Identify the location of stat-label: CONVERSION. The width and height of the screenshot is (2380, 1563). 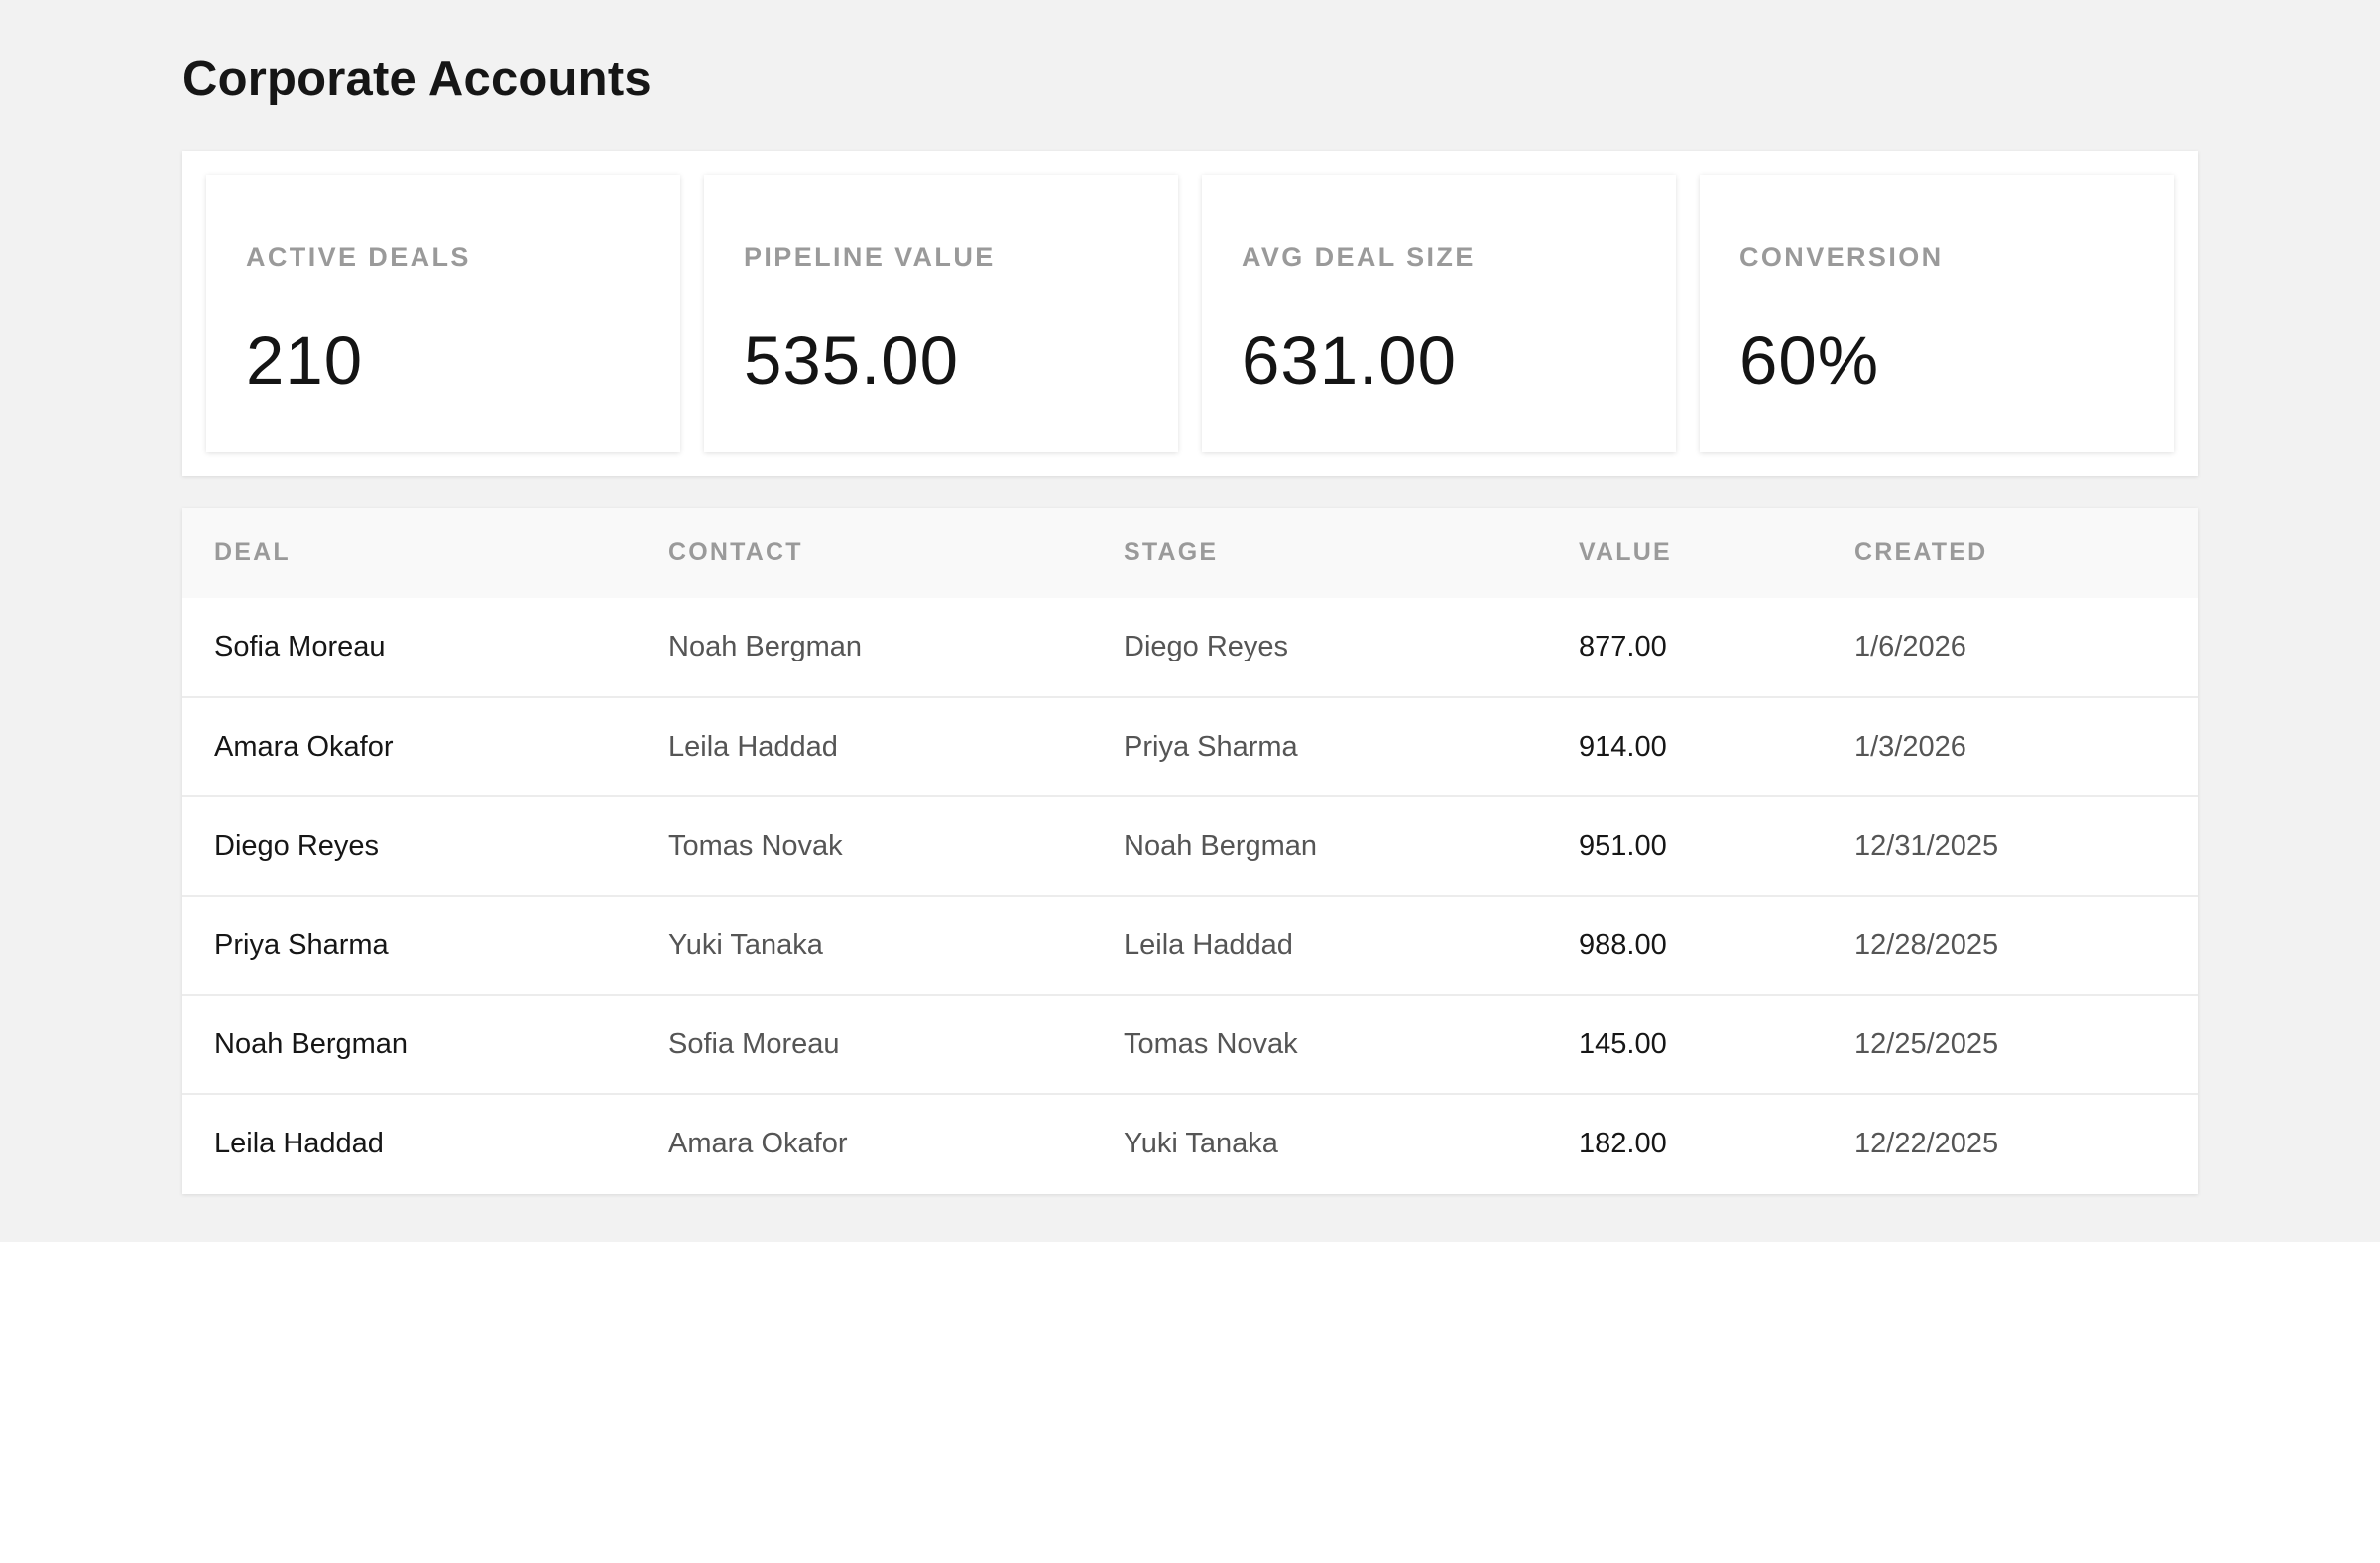
(1841, 257).